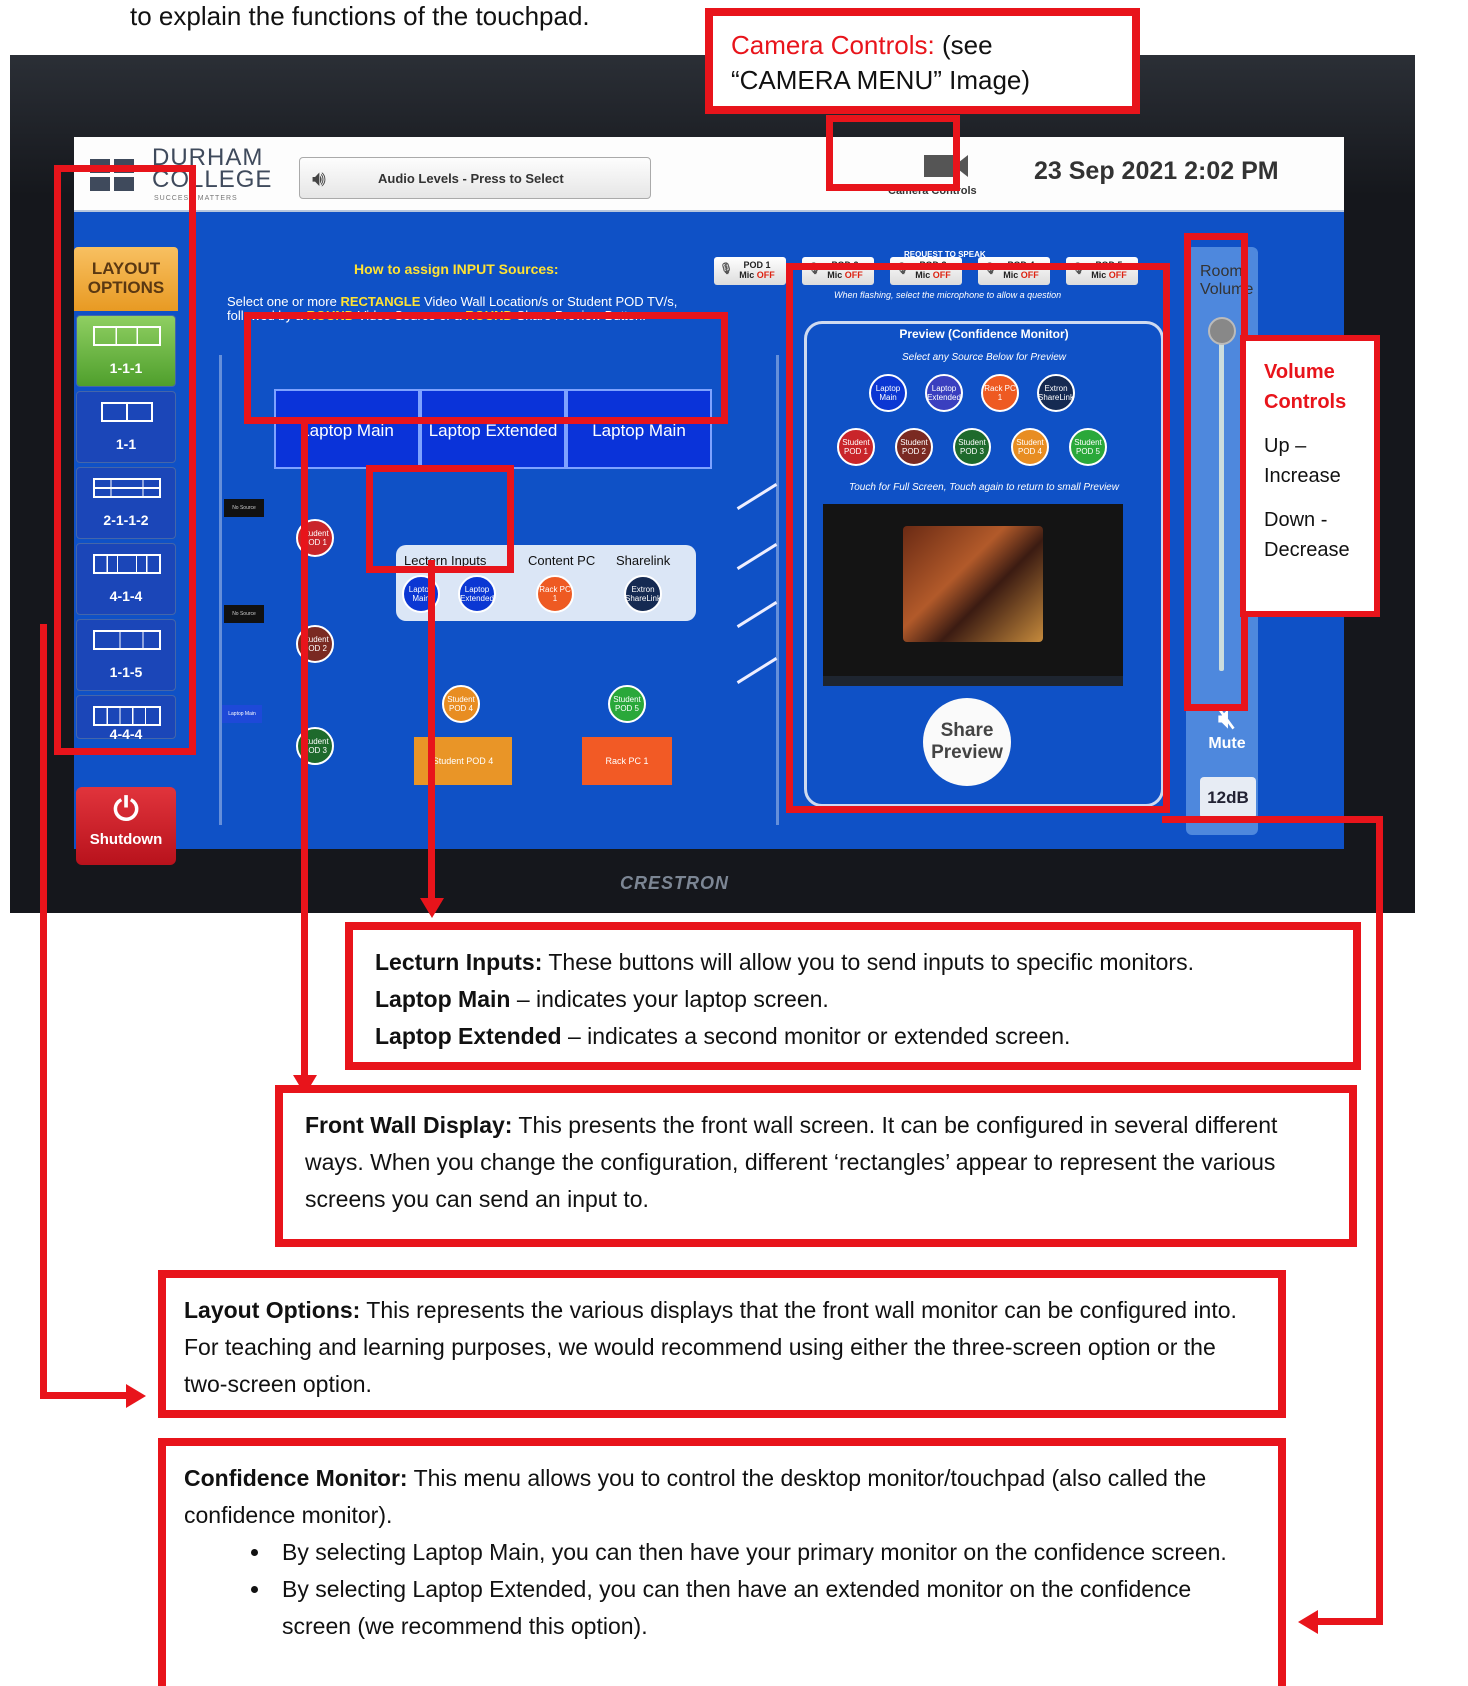 Image resolution: width=1468 pixels, height=1686 pixels. Describe the element at coordinates (1272, 819) in the screenshot. I see `connector-confidence-h` at that location.